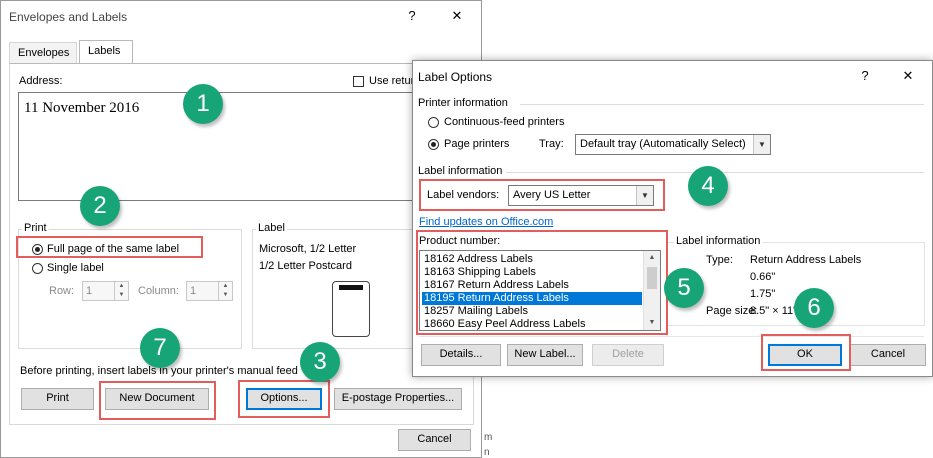  Describe the element at coordinates (532, 324) in the screenshot. I see `product-list-item: 18660 Easy Peel Address Labels` at that location.